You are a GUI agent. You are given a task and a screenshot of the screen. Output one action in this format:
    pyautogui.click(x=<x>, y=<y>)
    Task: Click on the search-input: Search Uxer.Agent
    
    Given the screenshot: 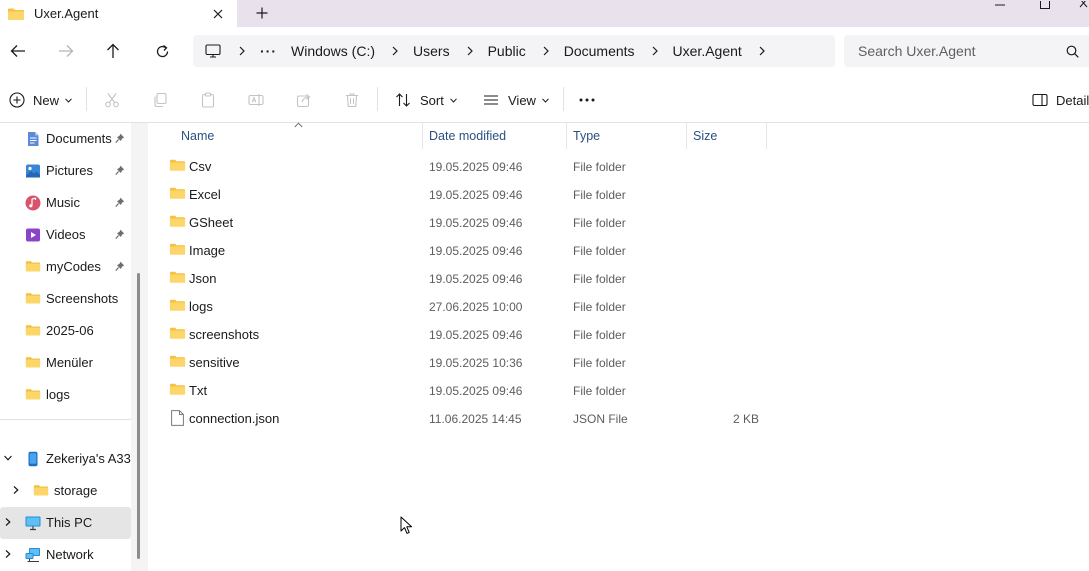 What is the action you would take?
    pyautogui.click(x=962, y=51)
    